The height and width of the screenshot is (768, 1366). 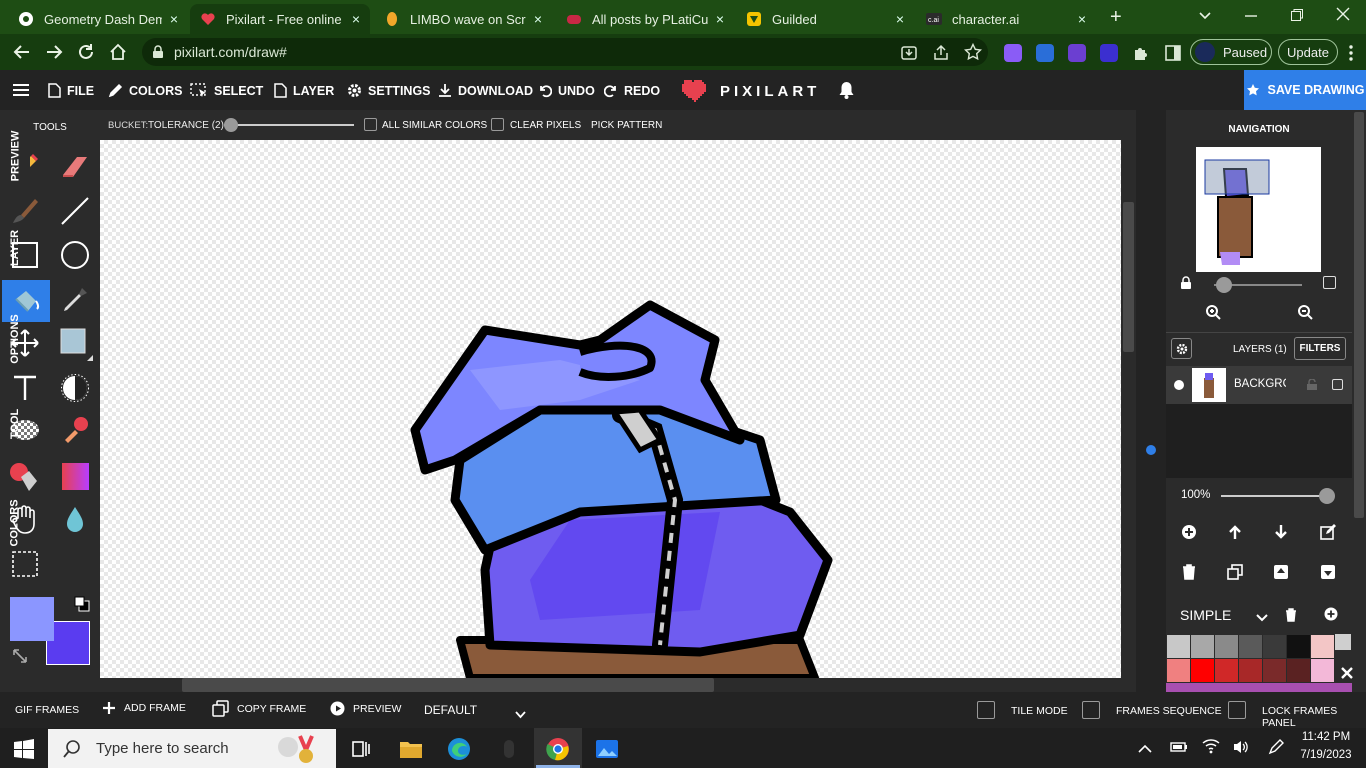 What do you see at coordinates (1281, 532) in the screenshot?
I see `move-layer-down-icon` at bounding box center [1281, 532].